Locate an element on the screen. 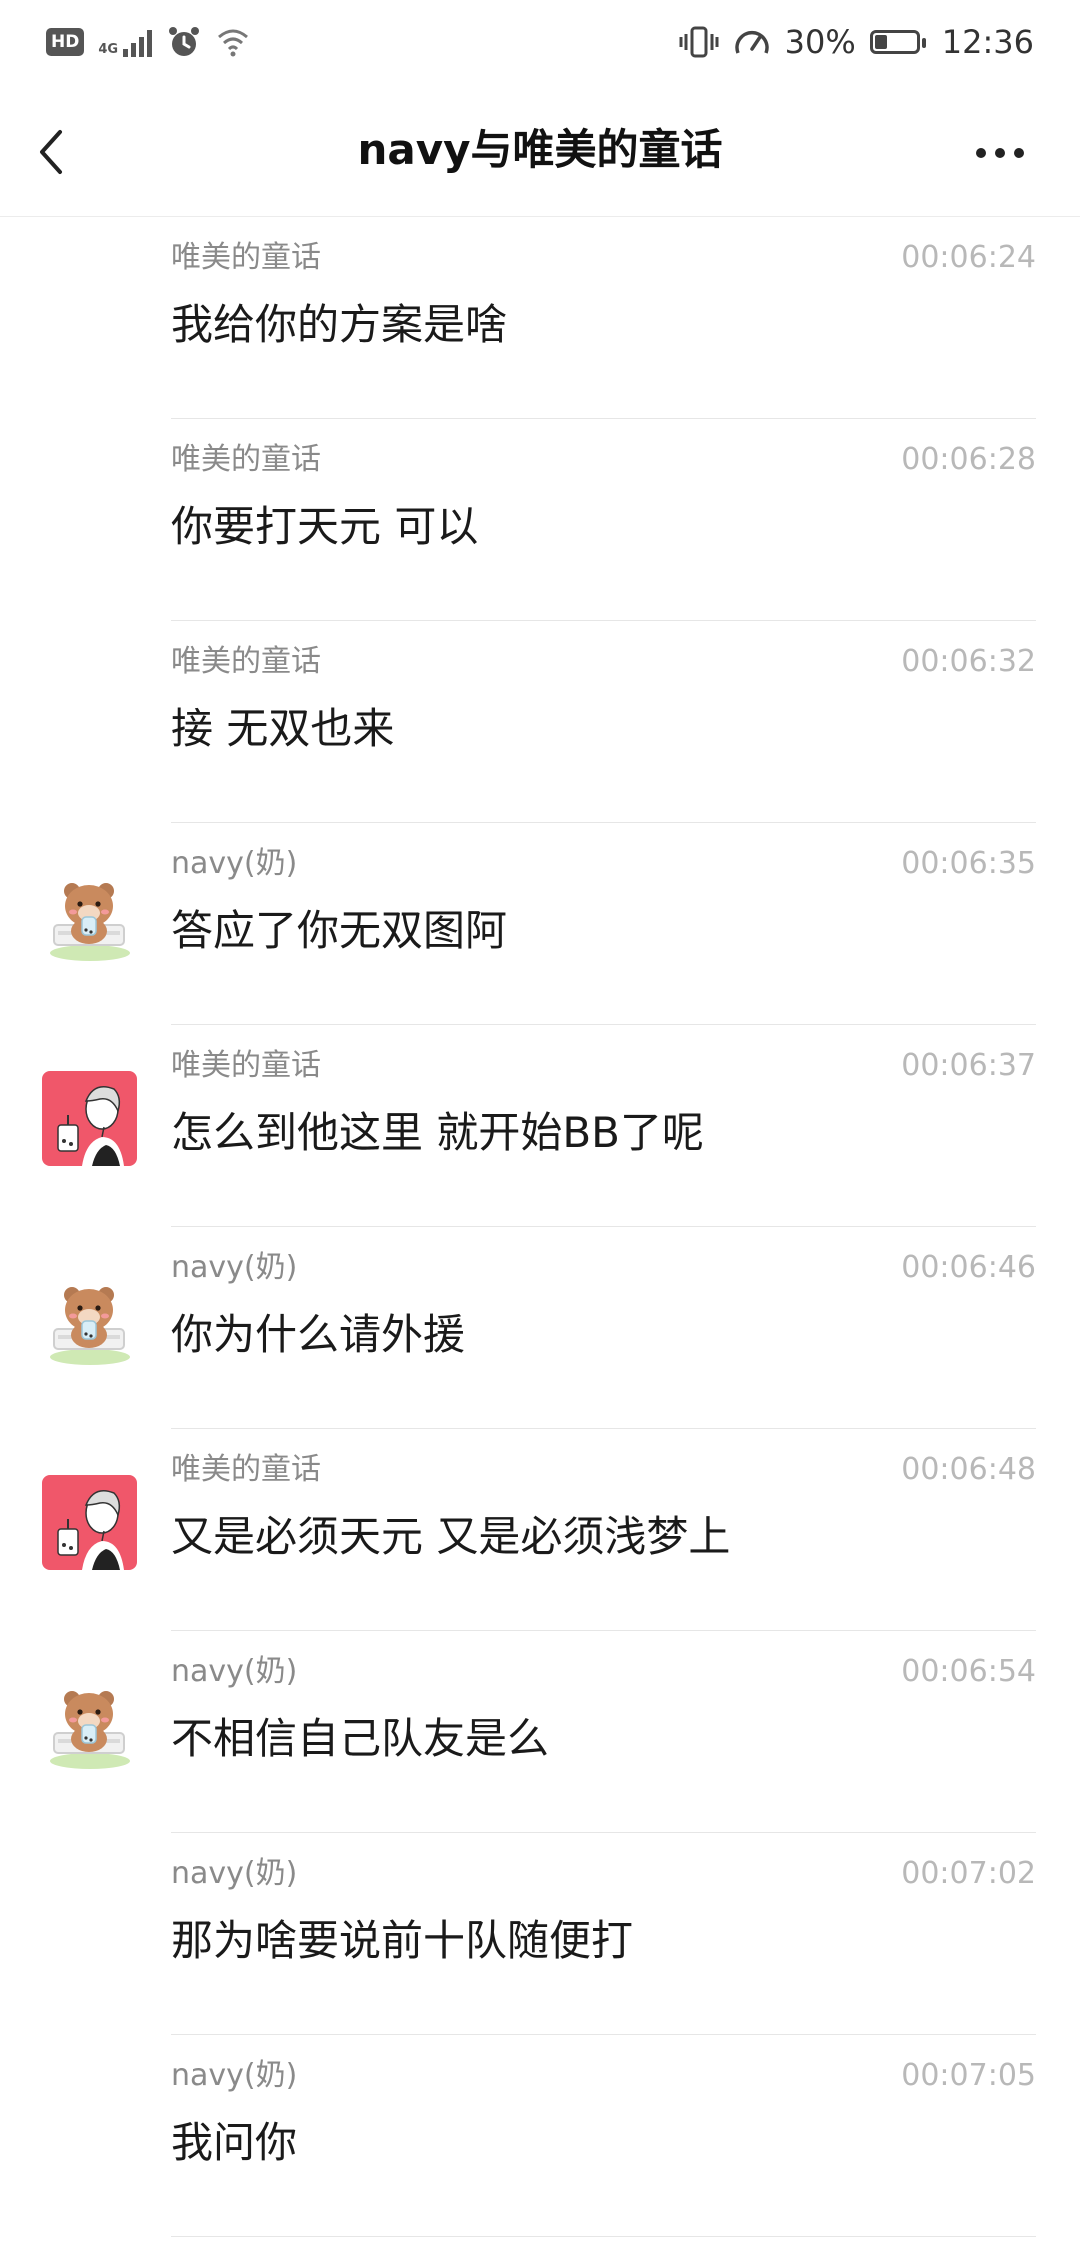 This screenshot has width=1080, height=2244. message-row: 唯美的童话 00:06:32 接 无双也来 is located at coordinates (540, 722).